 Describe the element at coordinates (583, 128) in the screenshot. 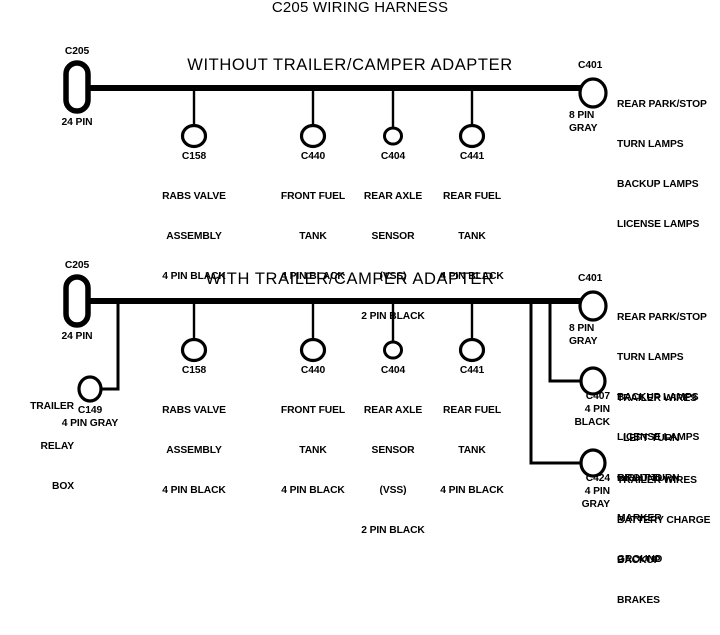

I see `connector-c401-top-color: GRAY` at that location.